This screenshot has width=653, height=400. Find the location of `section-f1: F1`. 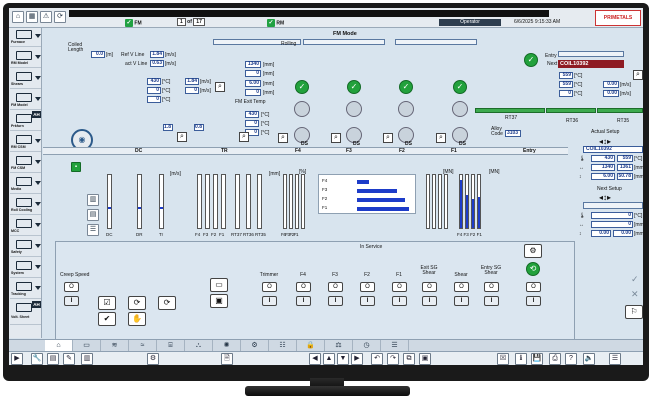

section-f1: F1 is located at coordinates (454, 151).